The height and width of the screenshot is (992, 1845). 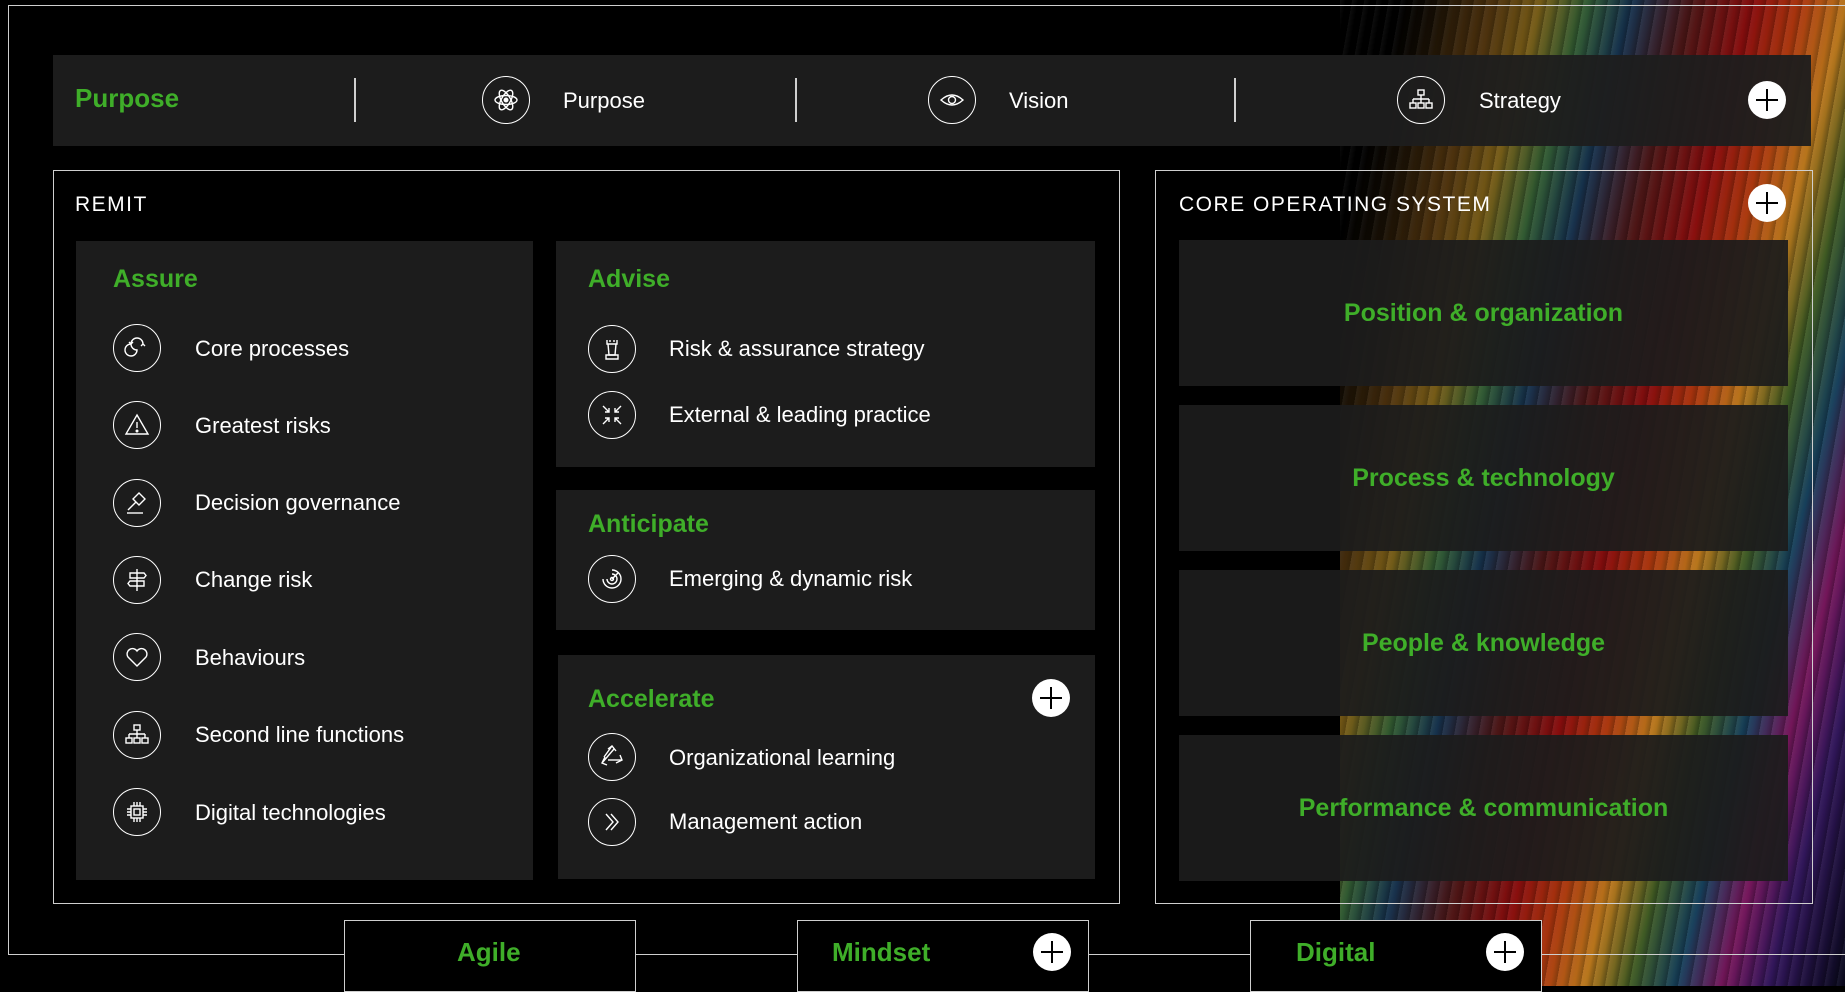 What do you see at coordinates (137, 812) in the screenshot?
I see `chip-icon` at bounding box center [137, 812].